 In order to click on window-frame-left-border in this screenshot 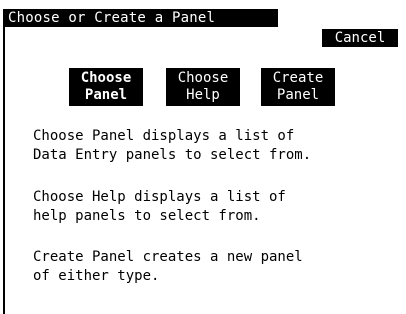, I will do `click(4, 164)`.